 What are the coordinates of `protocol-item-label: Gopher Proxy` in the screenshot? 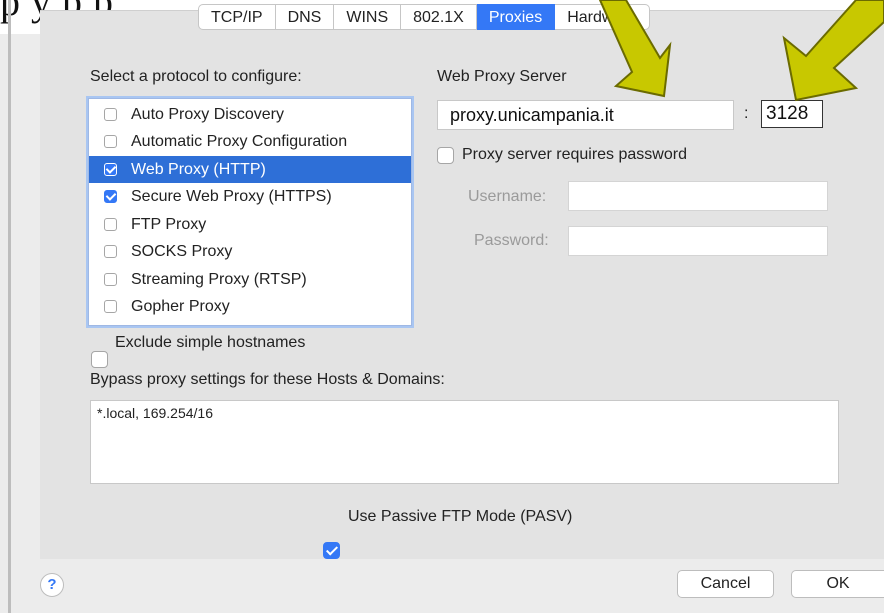 It's located at (180, 306).